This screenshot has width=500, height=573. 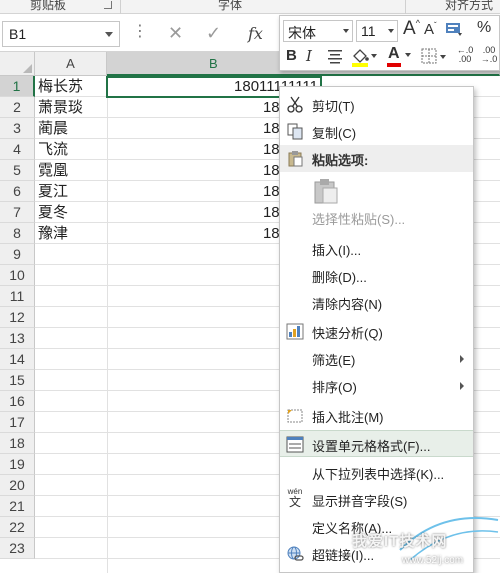 What do you see at coordinates (326, 191) in the screenshot?
I see `paste-option-icon` at bounding box center [326, 191].